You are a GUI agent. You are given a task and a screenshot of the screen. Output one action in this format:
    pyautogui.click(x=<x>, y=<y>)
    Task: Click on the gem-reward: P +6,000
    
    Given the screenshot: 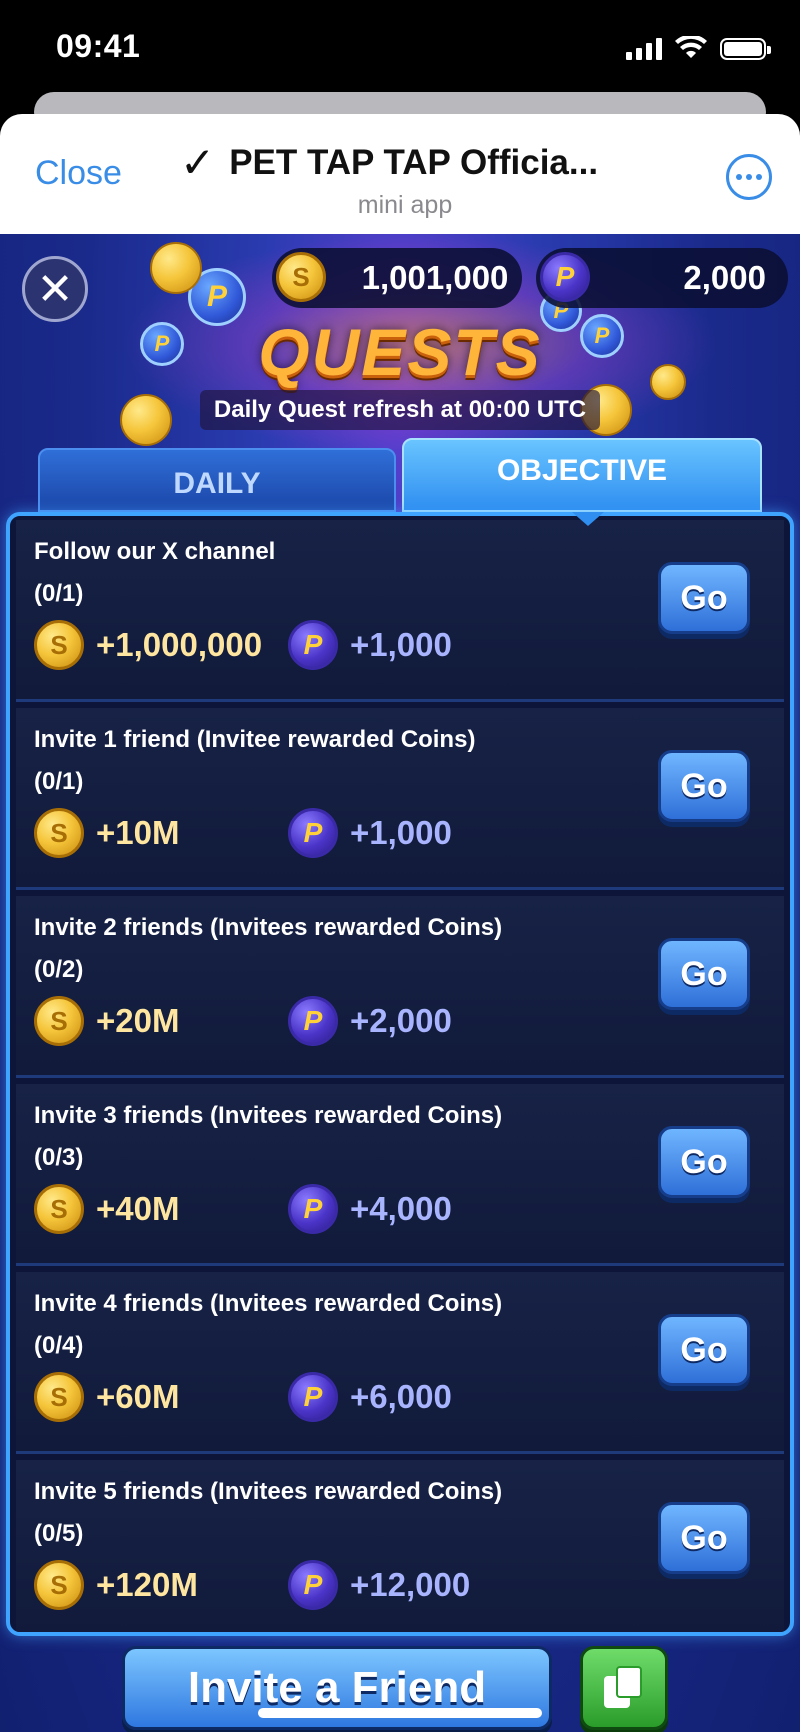 What is the action you would take?
    pyautogui.click(x=370, y=1397)
    